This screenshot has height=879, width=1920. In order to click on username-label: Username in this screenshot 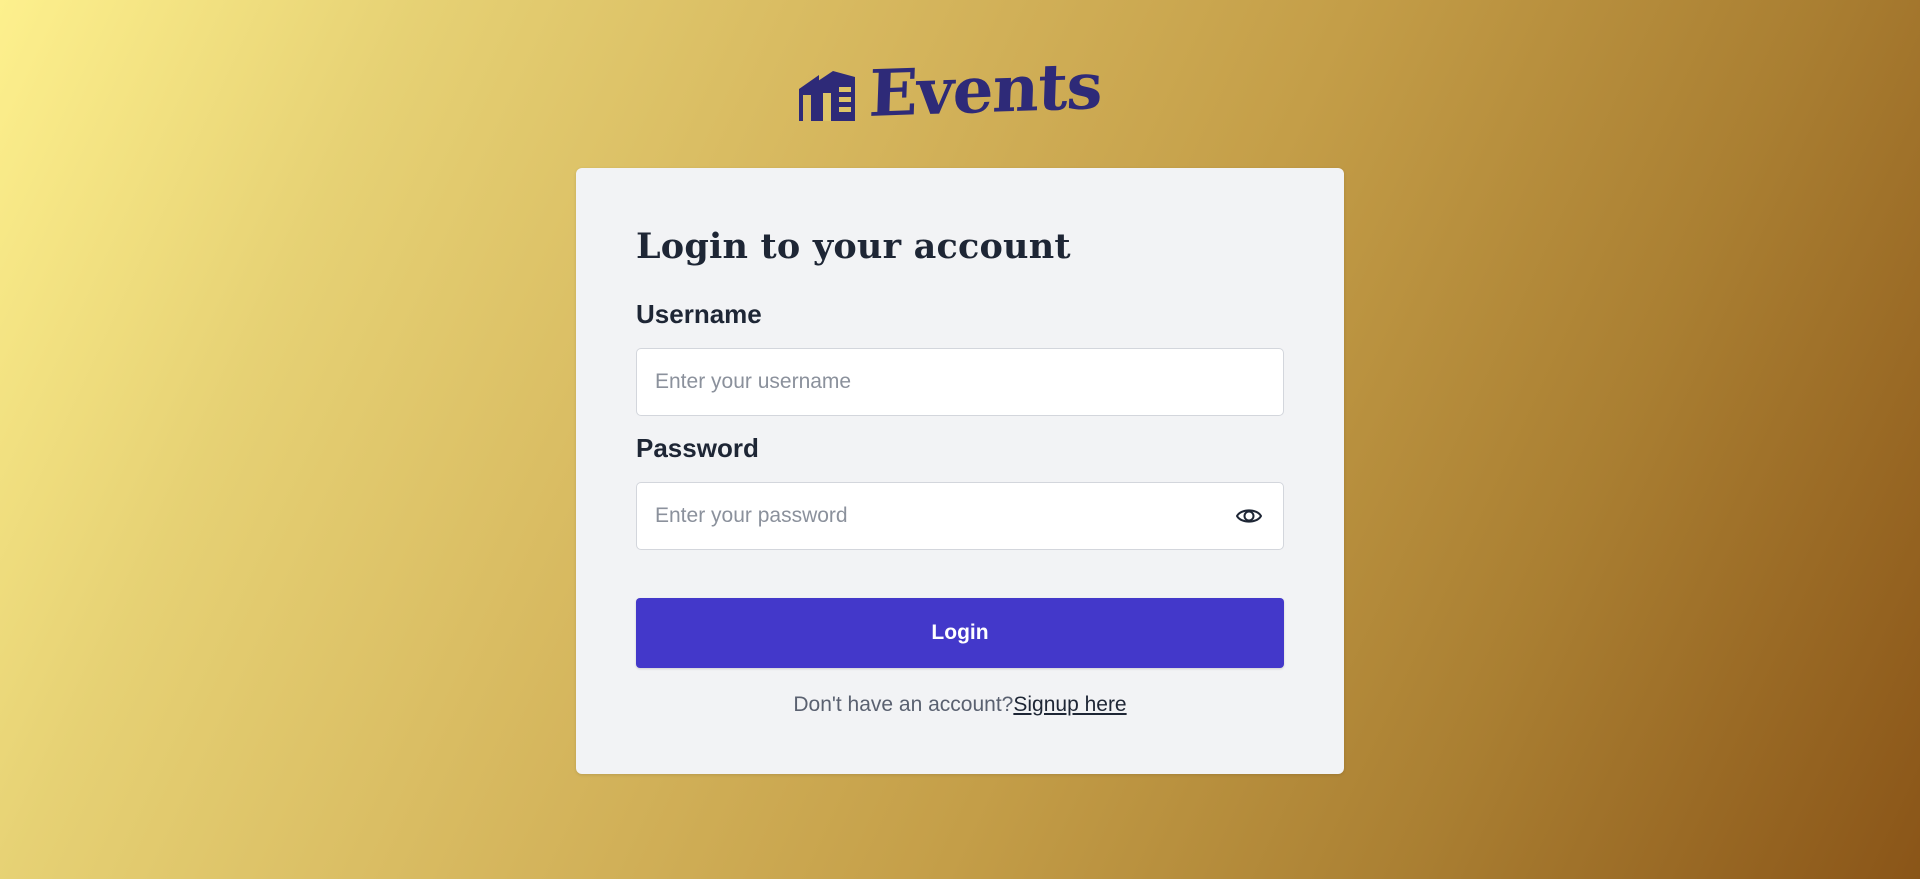, I will do `click(699, 314)`.